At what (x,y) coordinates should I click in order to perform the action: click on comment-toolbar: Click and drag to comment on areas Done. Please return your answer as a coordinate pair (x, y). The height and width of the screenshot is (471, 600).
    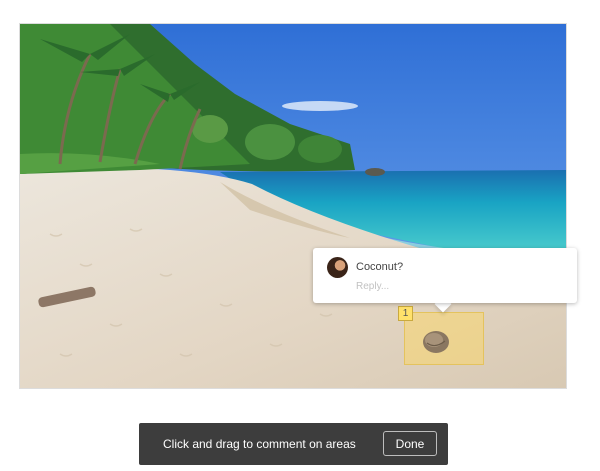
    Looking at the image, I should click on (293, 444).